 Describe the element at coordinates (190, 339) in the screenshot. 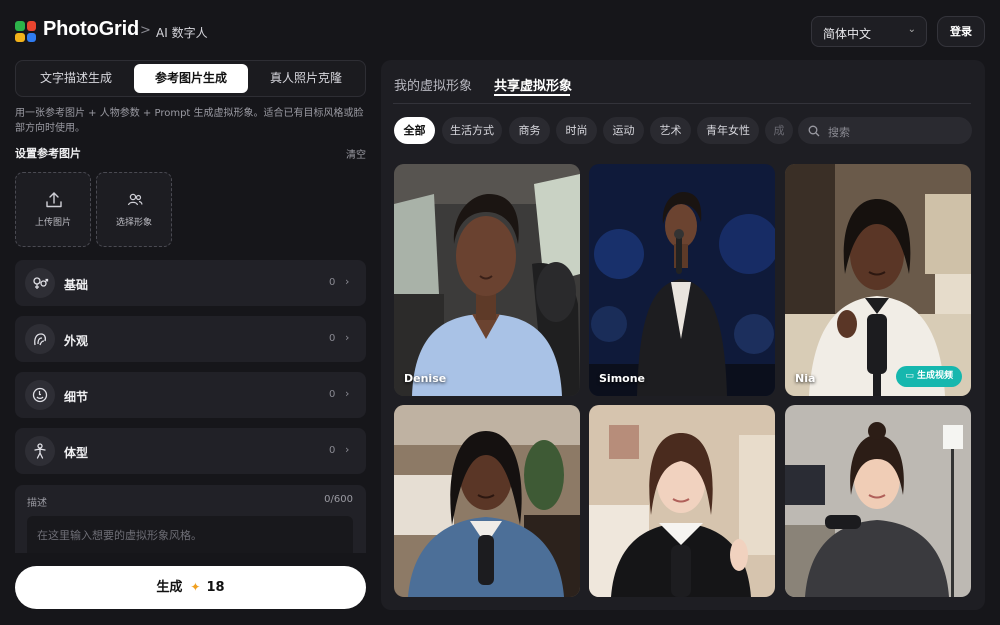

I see `param-row-appearance: 外观 0 ›` at that location.